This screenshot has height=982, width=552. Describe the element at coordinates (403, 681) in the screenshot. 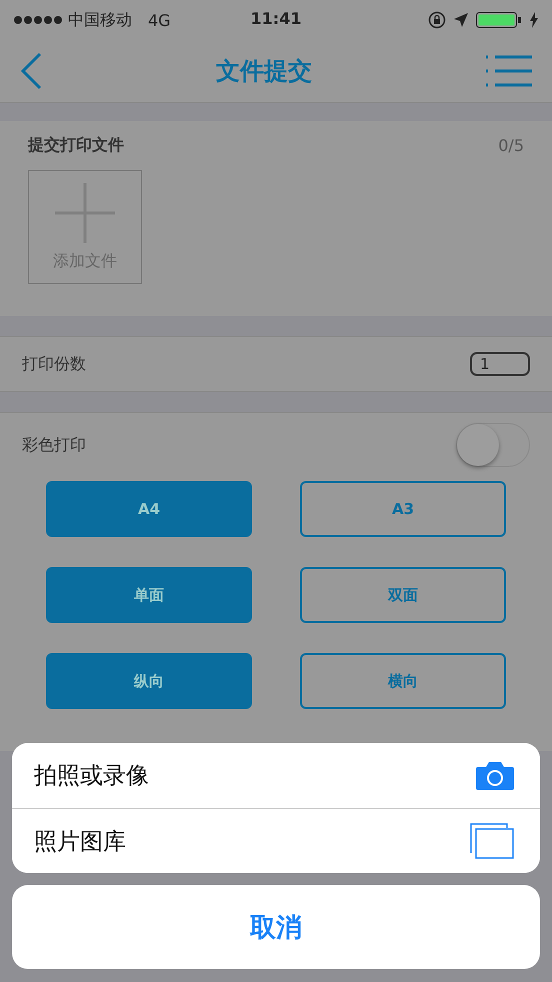

I see `option-button: 横向` at that location.